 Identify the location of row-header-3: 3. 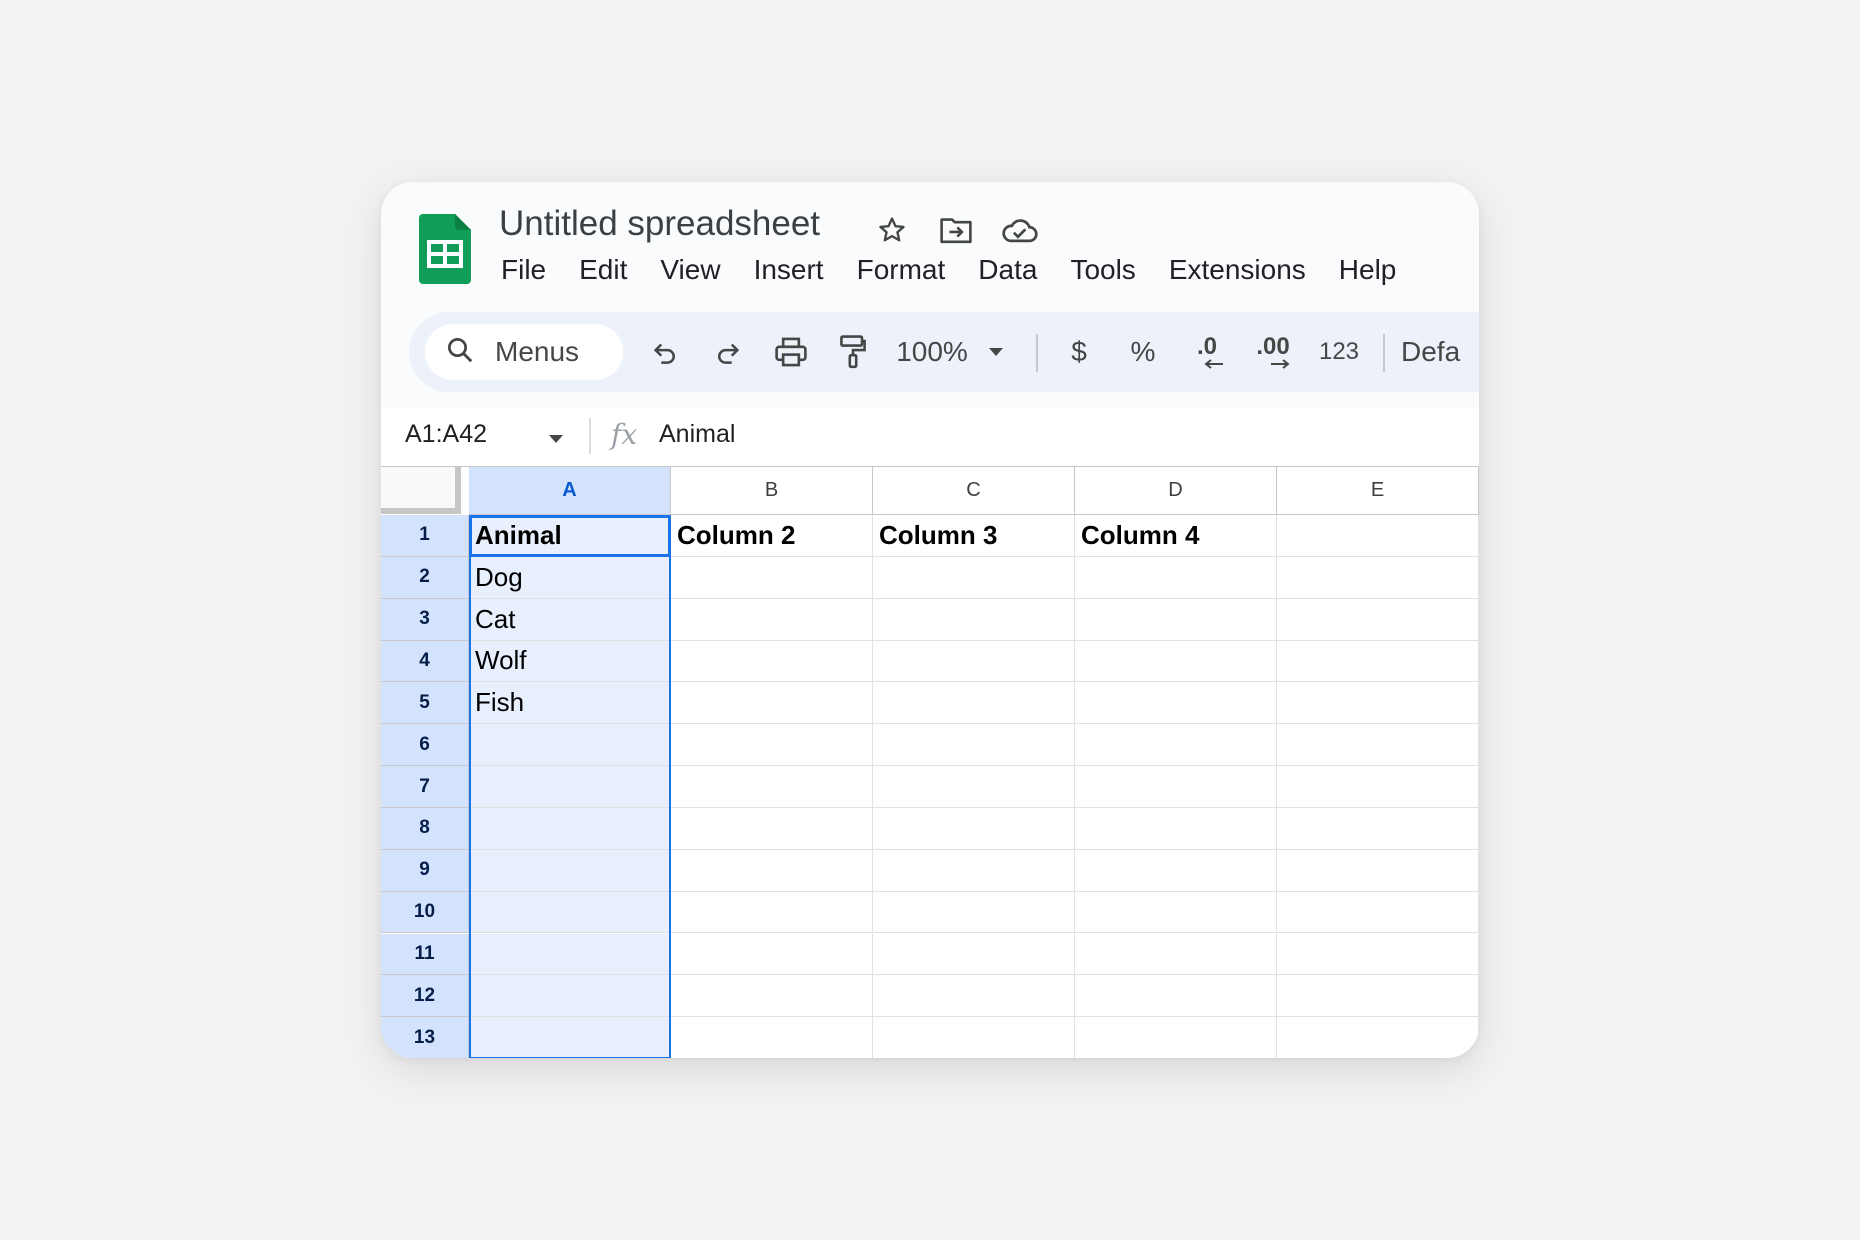
(425, 619).